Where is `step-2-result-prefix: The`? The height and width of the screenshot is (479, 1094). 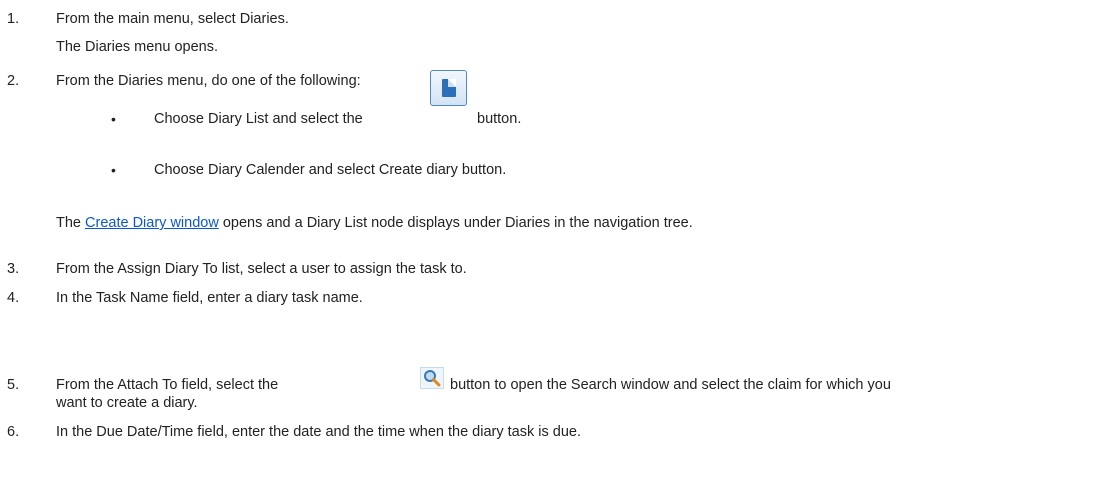 step-2-result-prefix: The is located at coordinates (68, 223).